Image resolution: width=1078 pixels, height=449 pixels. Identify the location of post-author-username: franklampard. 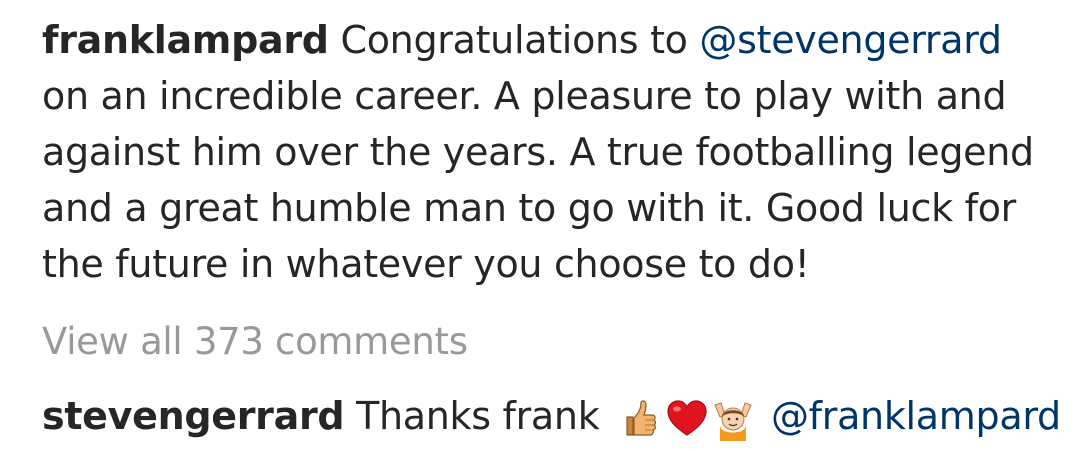
(185, 40).